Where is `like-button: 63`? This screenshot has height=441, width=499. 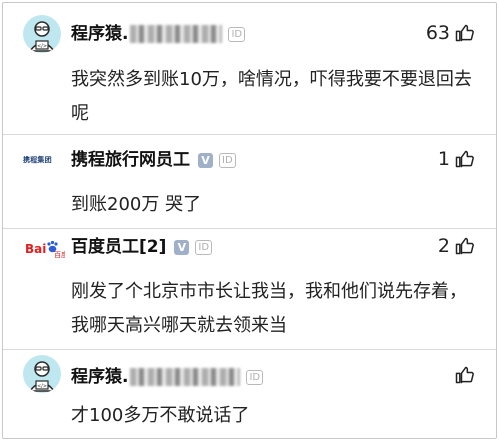 like-button: 63 is located at coordinates (450, 33).